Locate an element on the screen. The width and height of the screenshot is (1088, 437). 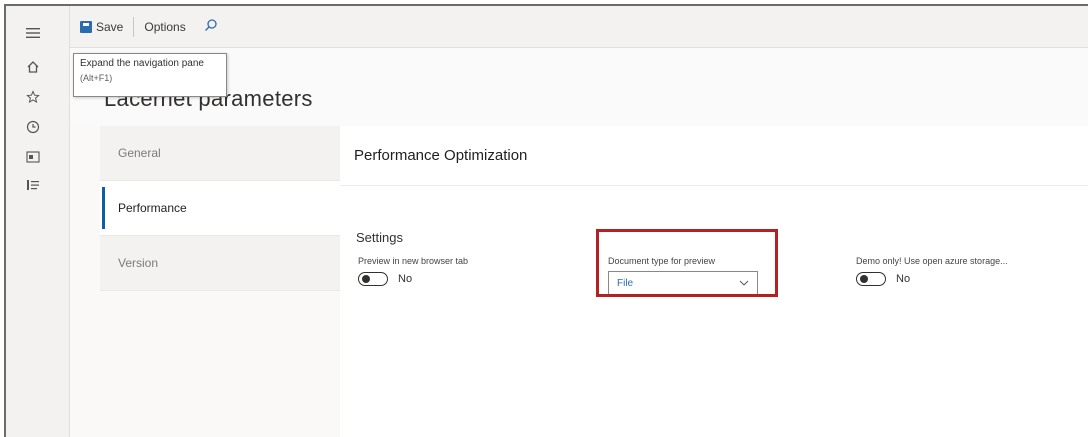
tab-label: Version is located at coordinates (138, 263).